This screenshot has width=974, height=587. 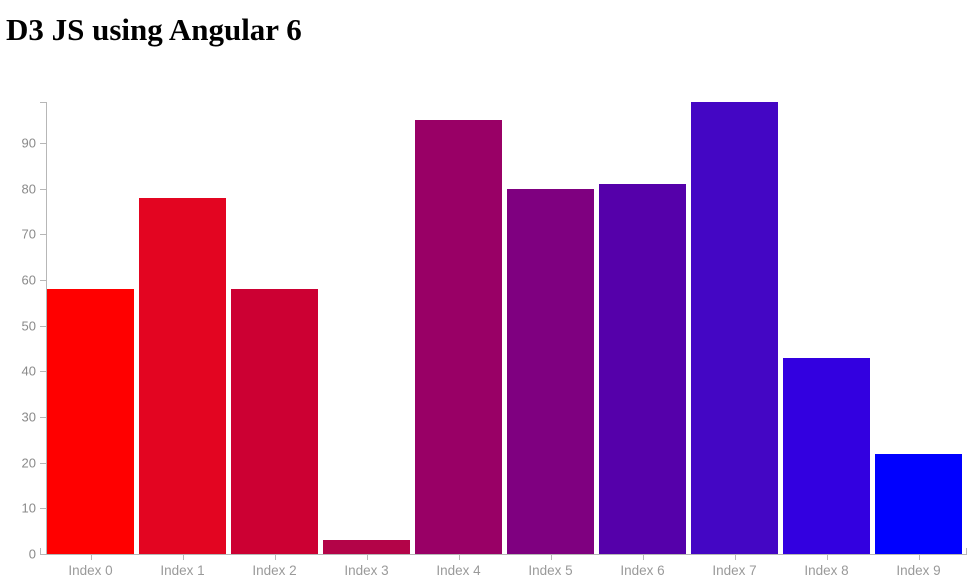 I want to click on x-axis-tick-label: Index 0, so click(x=90, y=570).